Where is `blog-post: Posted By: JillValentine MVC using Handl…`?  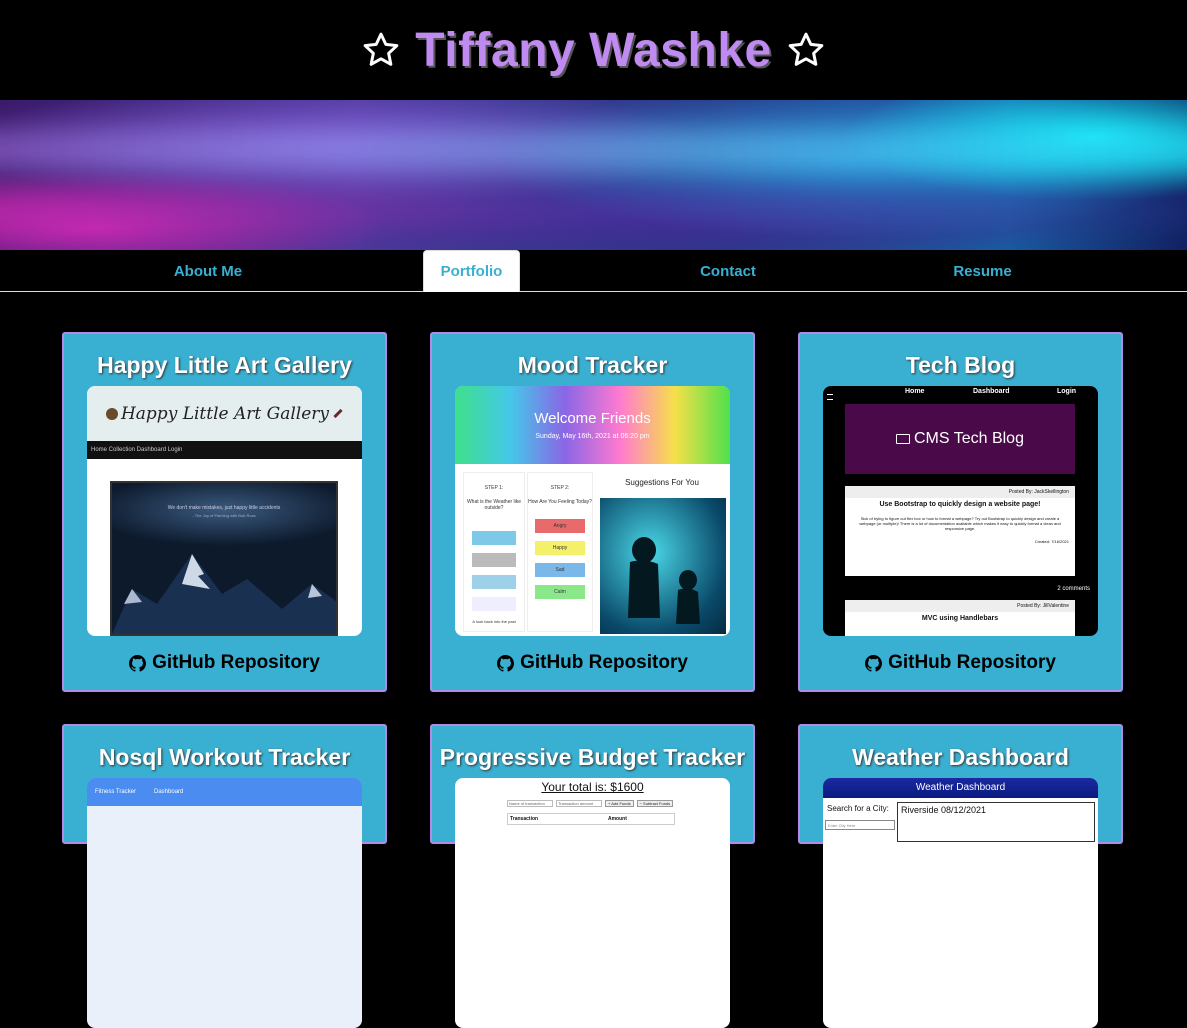
blog-post: Posted By: JillValentine MVC using Handl… is located at coordinates (960, 618).